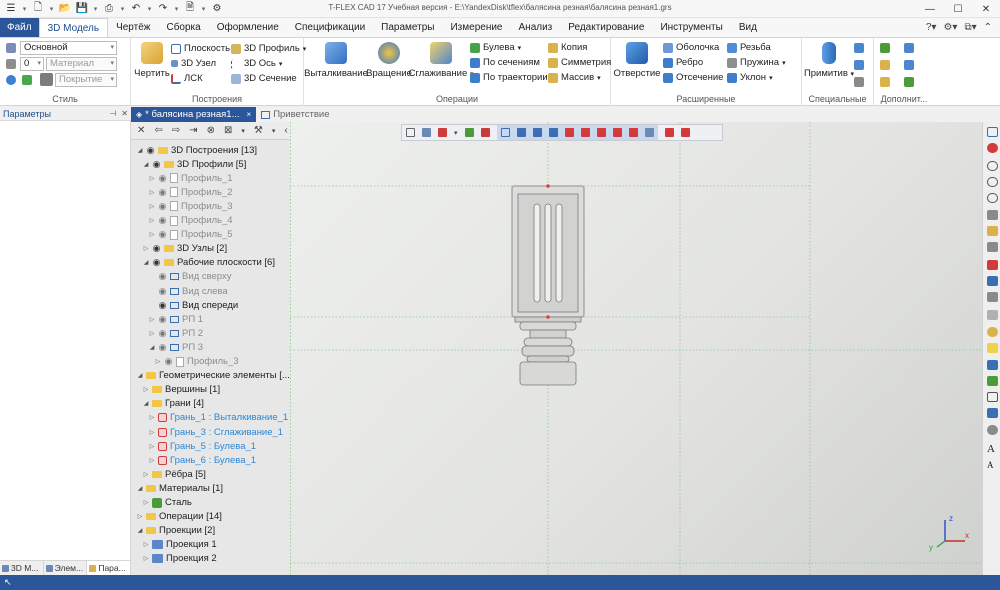  What do you see at coordinates (536, 27) in the screenshot?
I see `tab-analysis: Анализ` at bounding box center [536, 27].